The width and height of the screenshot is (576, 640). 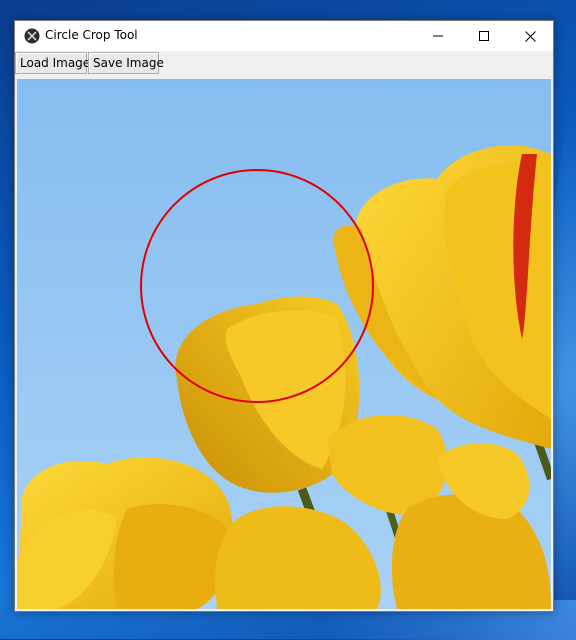 I want to click on maximize-icon, so click(x=484, y=36).